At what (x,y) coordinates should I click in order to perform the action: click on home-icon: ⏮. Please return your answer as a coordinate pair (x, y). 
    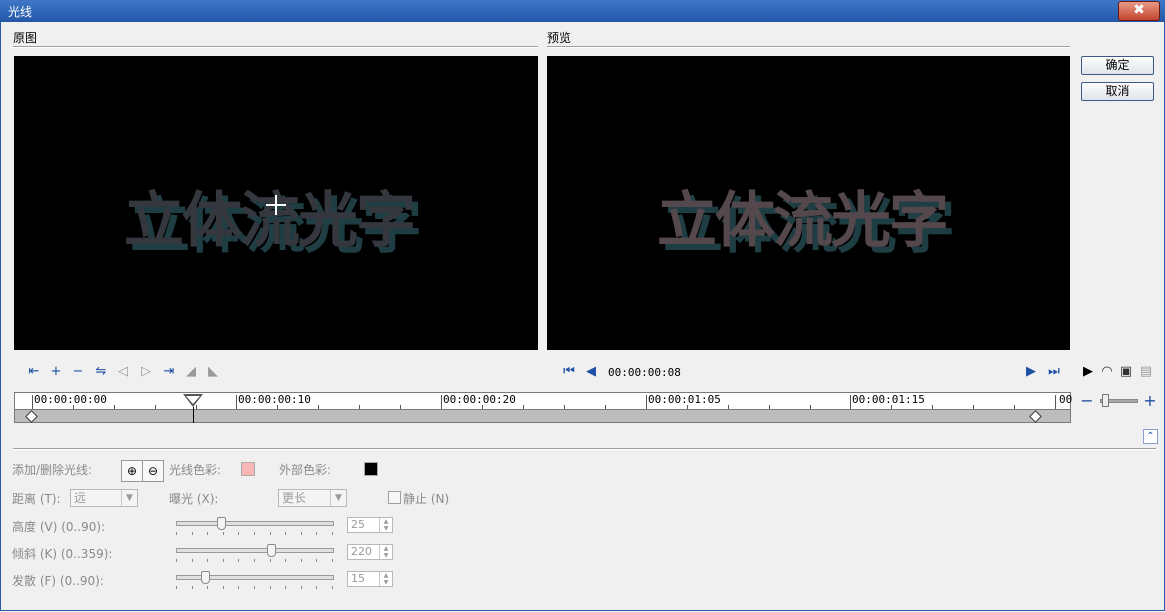
    Looking at the image, I should click on (569, 372).